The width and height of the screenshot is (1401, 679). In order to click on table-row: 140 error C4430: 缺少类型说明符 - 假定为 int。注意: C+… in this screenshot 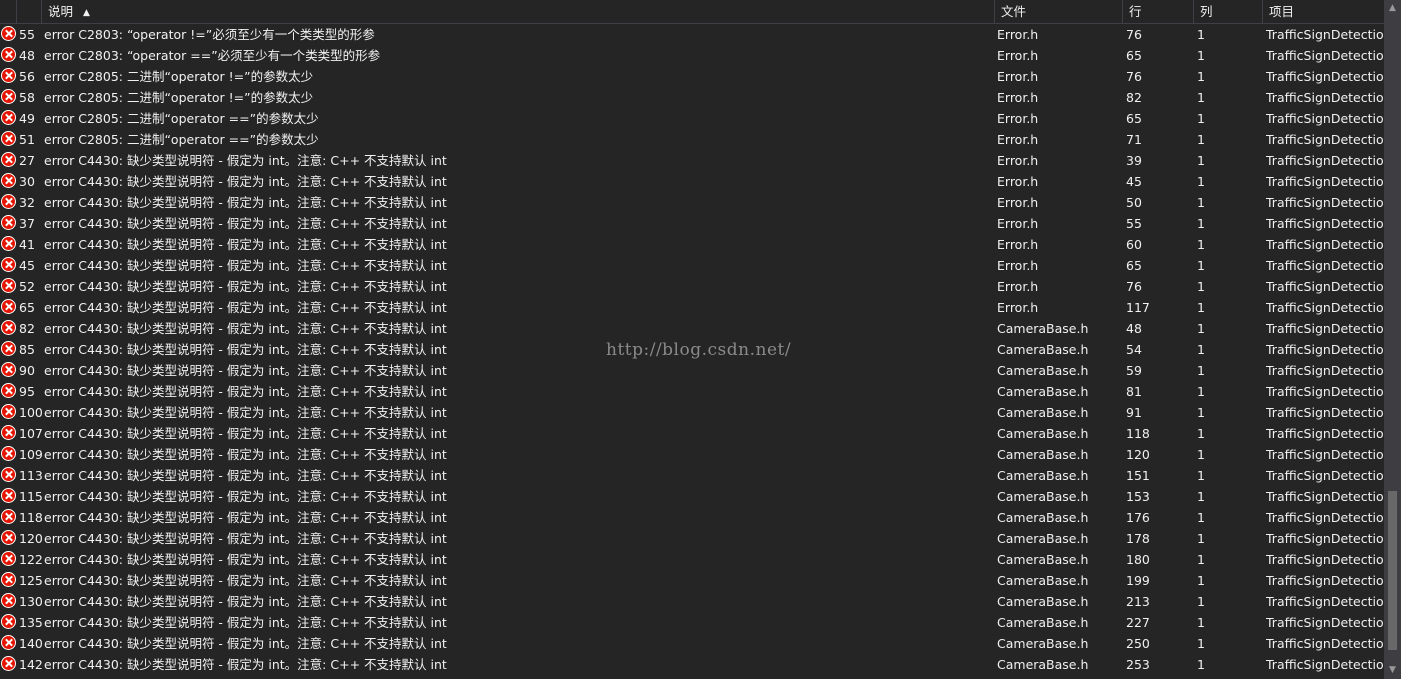, I will do `click(692, 643)`.